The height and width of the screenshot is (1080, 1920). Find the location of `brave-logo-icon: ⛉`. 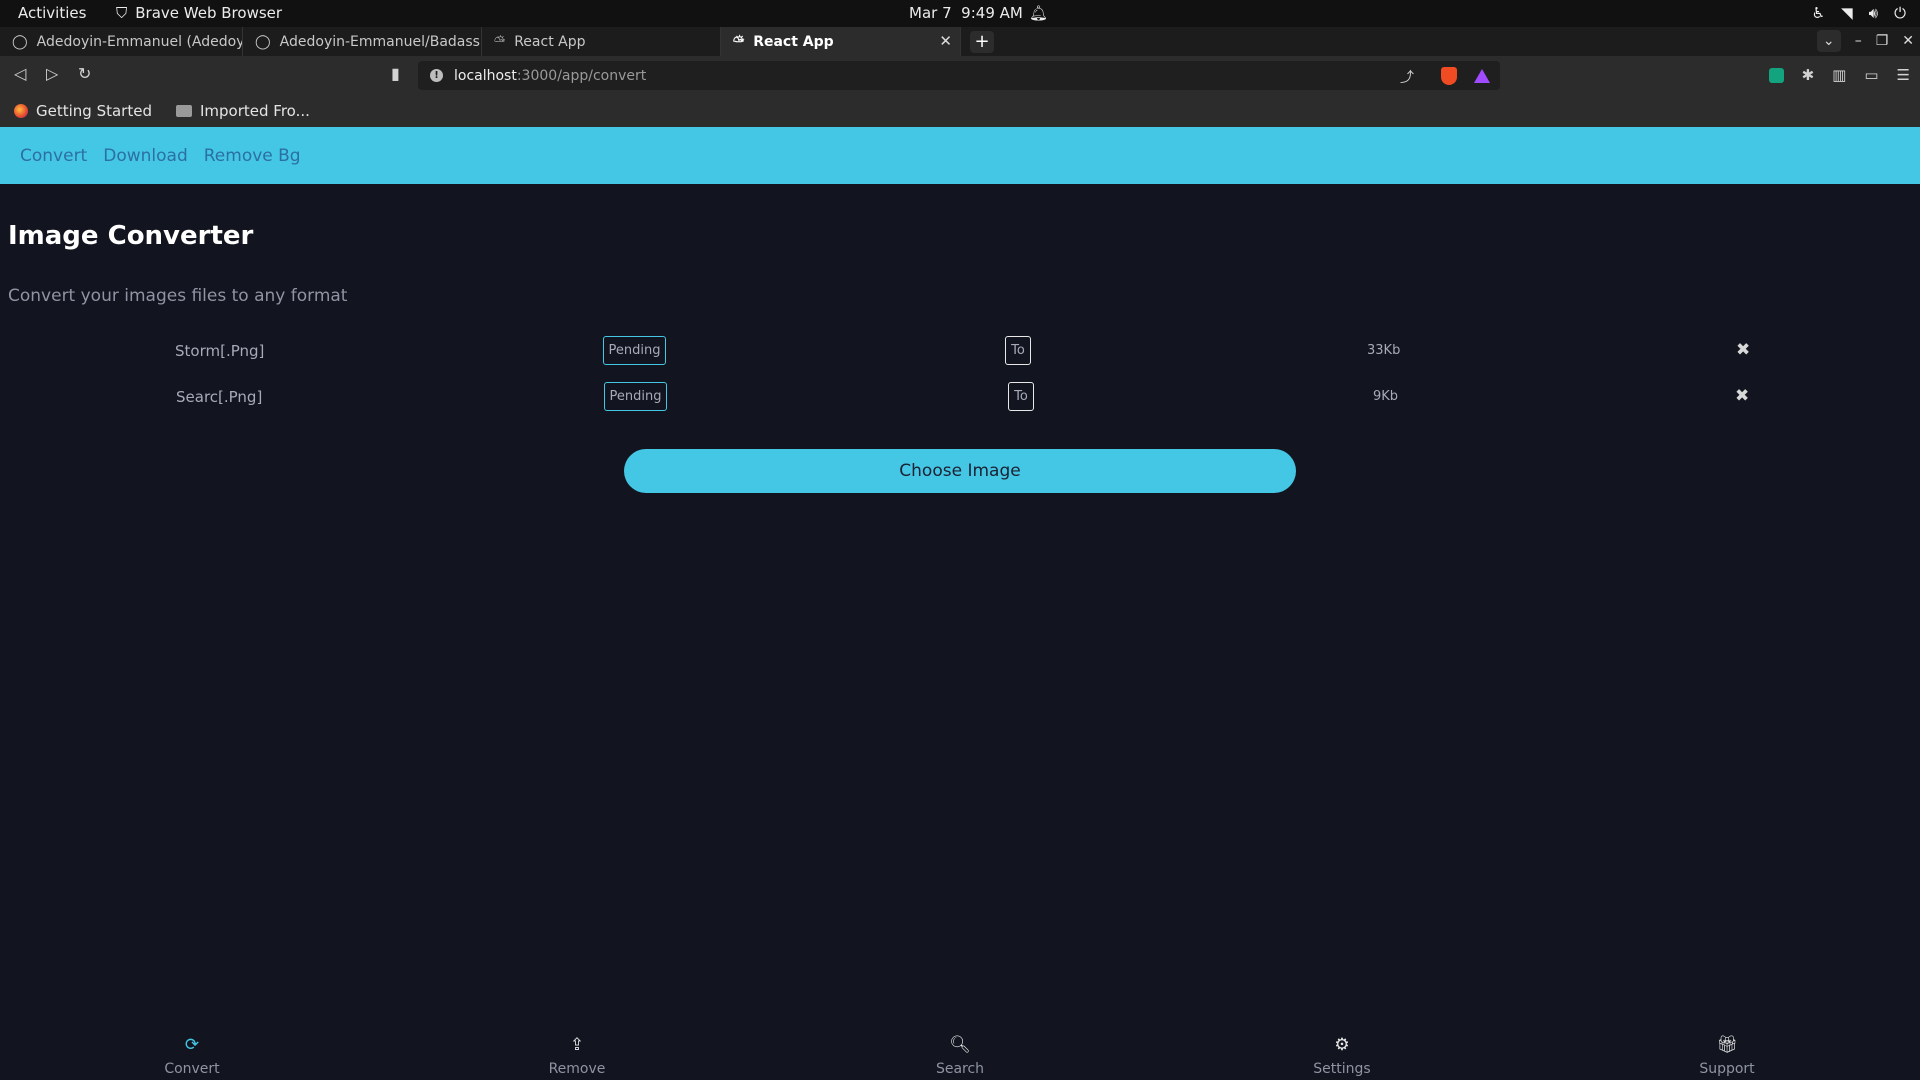

brave-logo-icon: ⛉ is located at coordinates (122, 13).